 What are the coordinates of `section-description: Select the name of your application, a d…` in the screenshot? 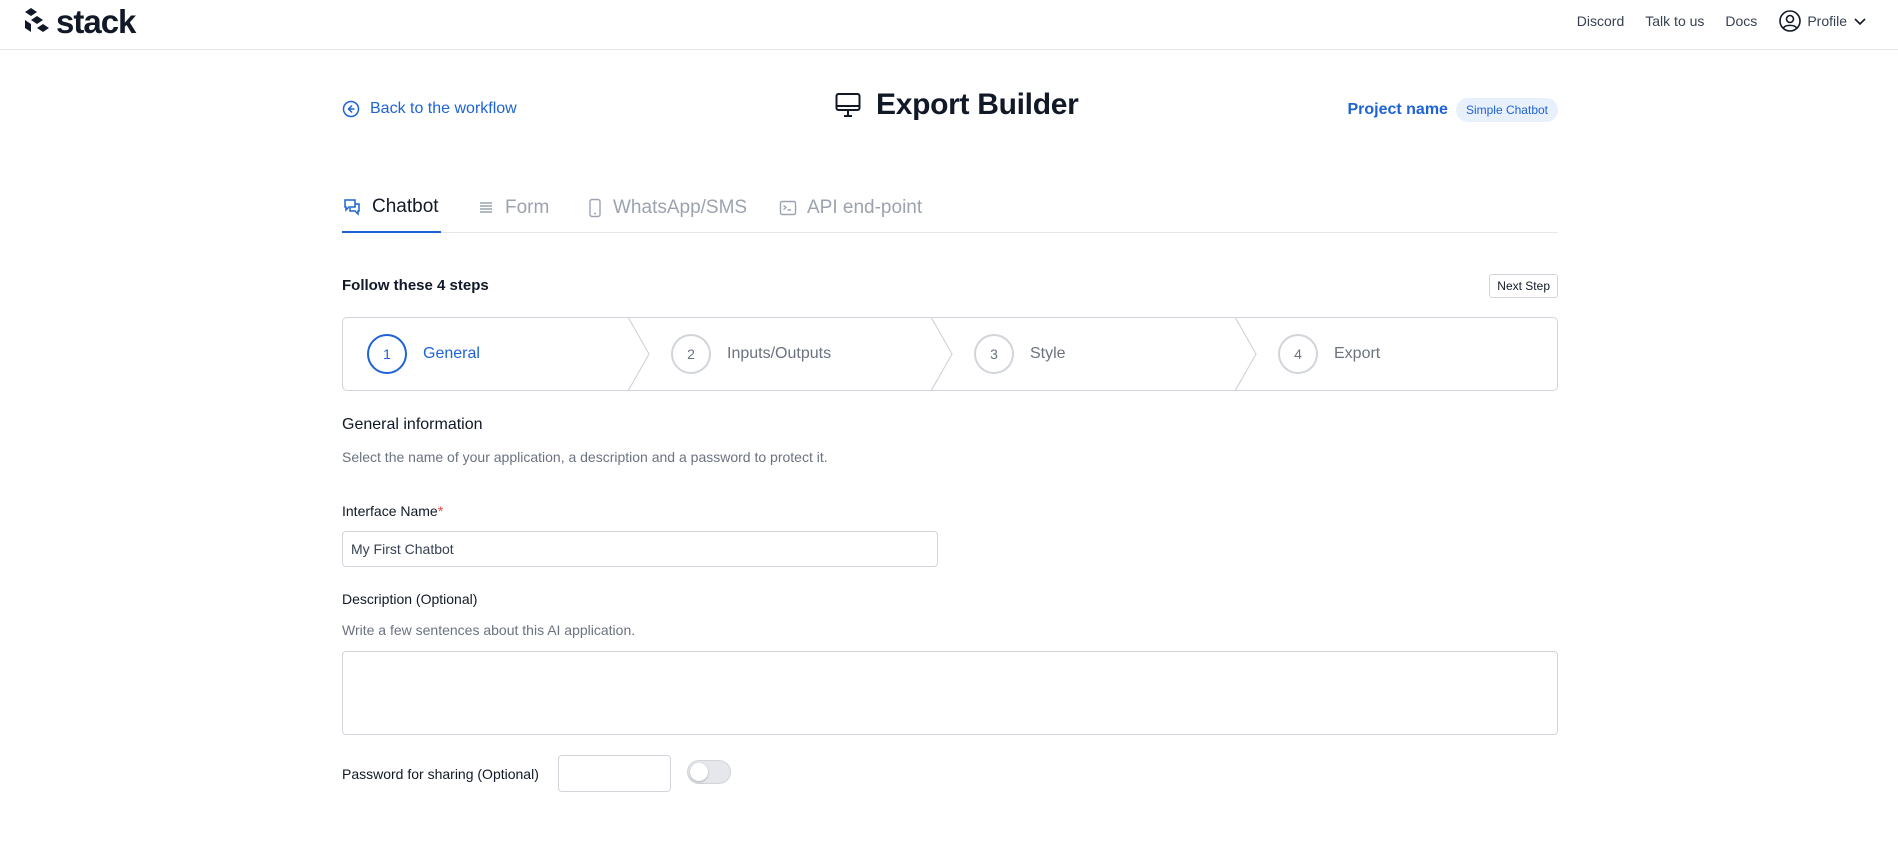 It's located at (585, 457).